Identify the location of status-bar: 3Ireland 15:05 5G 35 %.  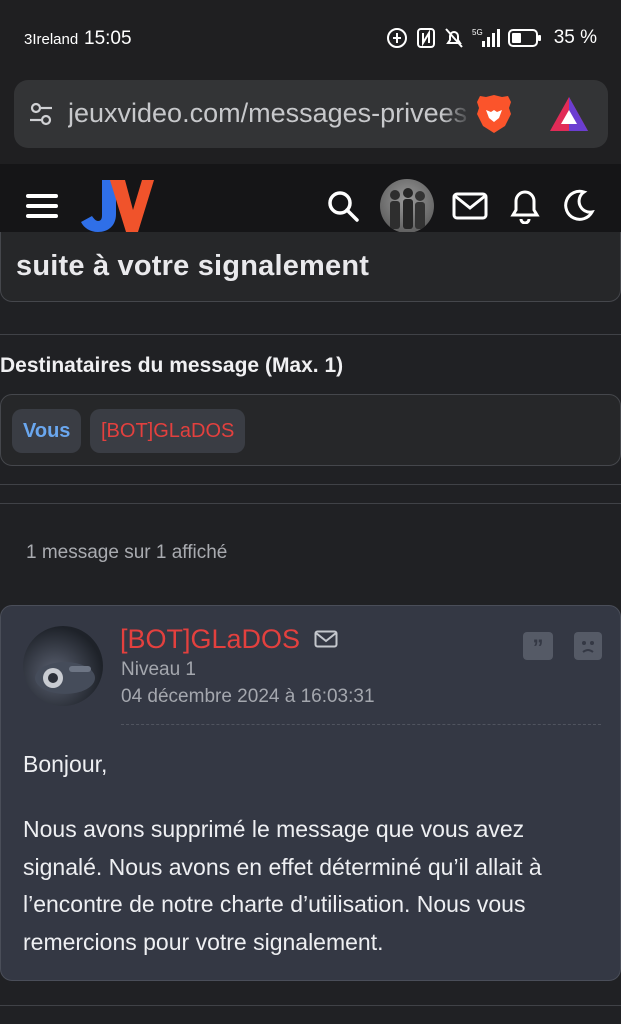
(310, 39).